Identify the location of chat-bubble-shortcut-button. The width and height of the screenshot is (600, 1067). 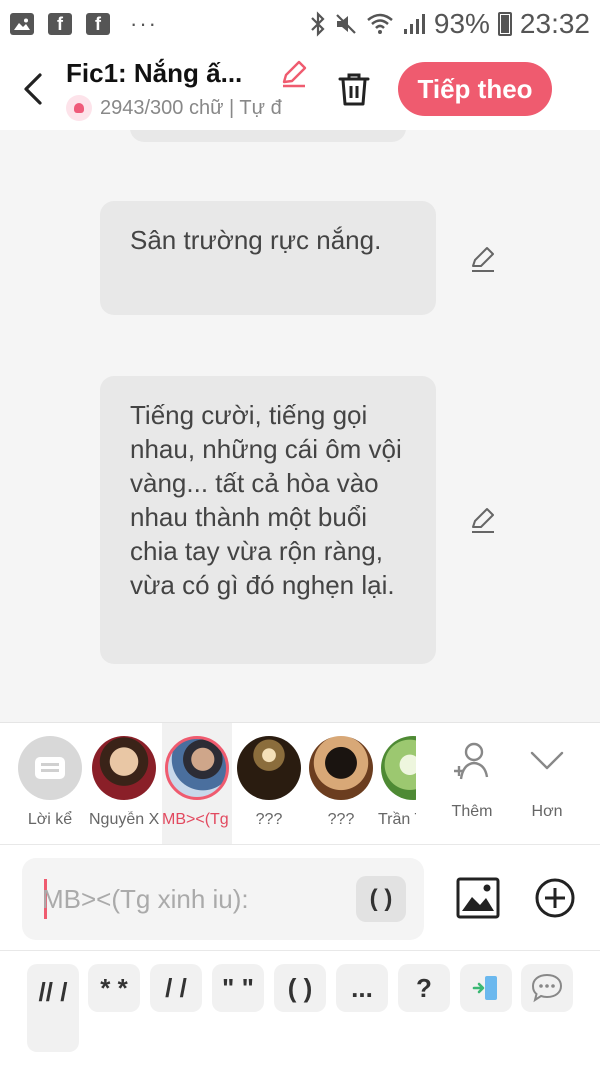
(547, 988).